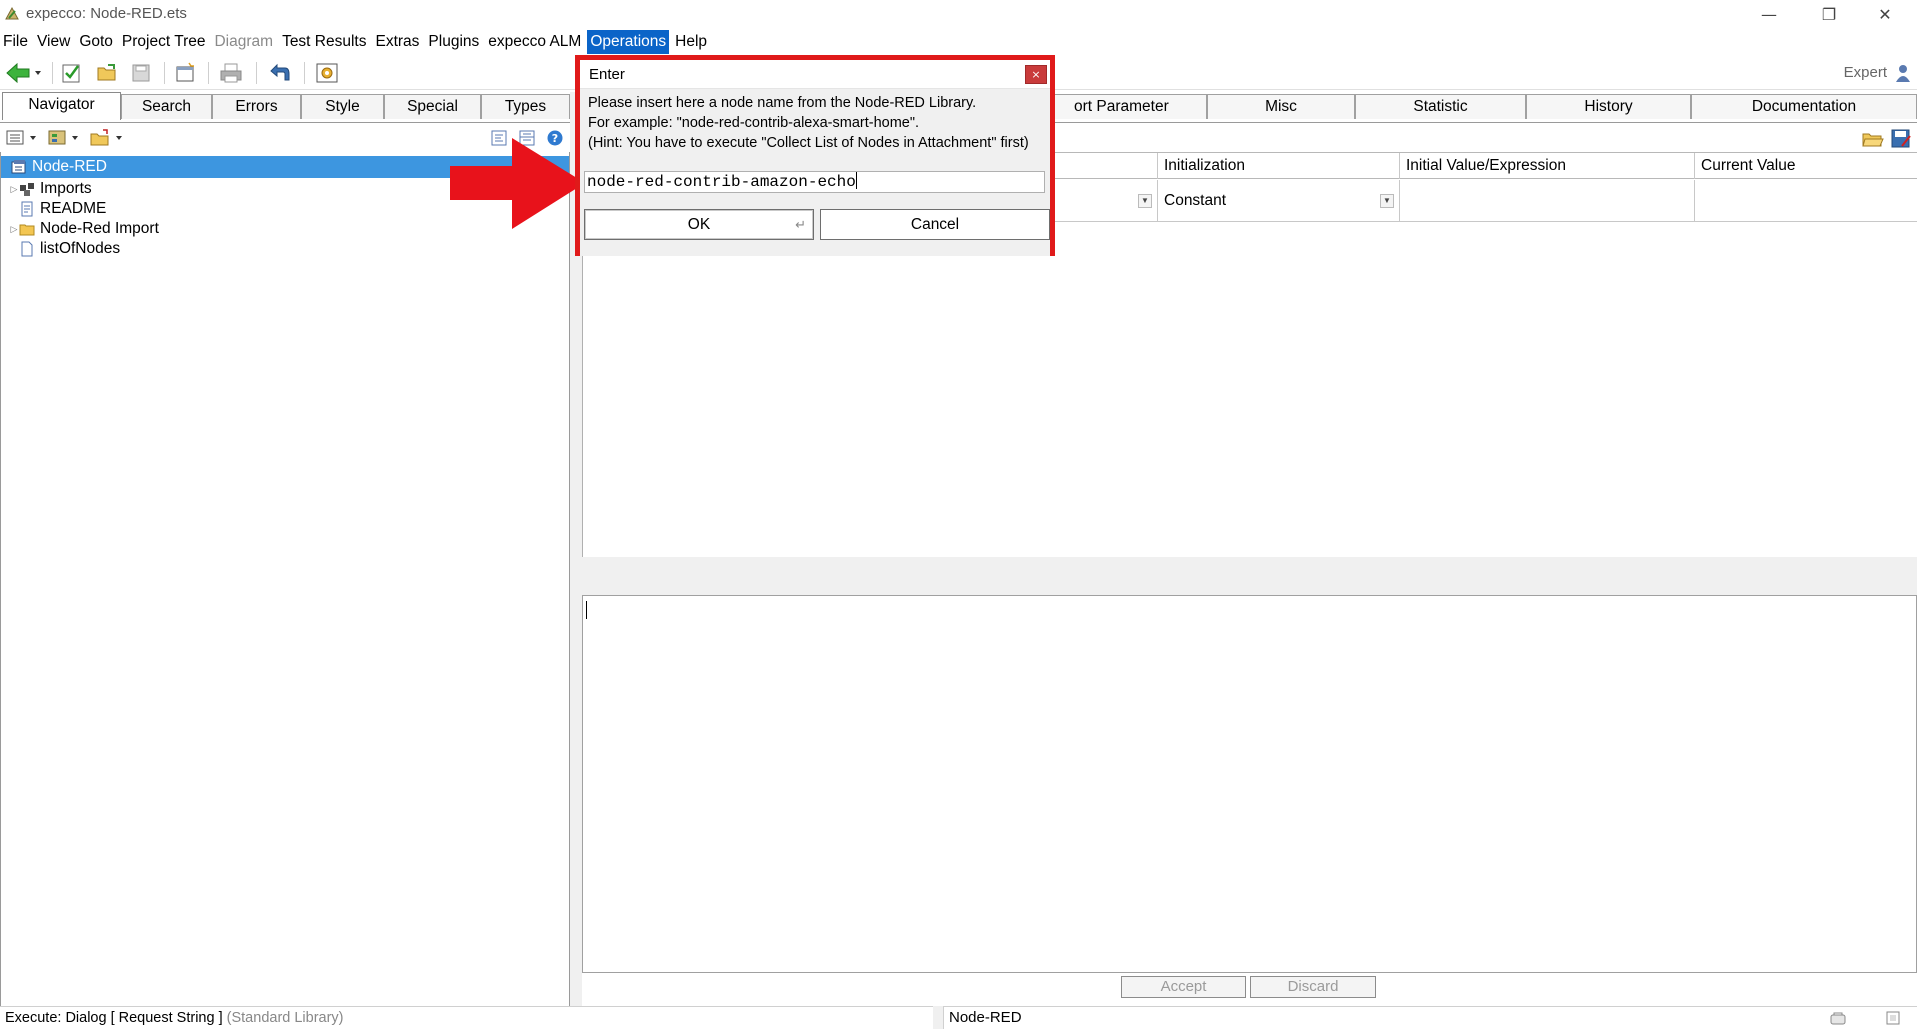 This screenshot has height=1029, width=1917. What do you see at coordinates (256, 106) in the screenshot?
I see `tab-errors: Errors` at bounding box center [256, 106].